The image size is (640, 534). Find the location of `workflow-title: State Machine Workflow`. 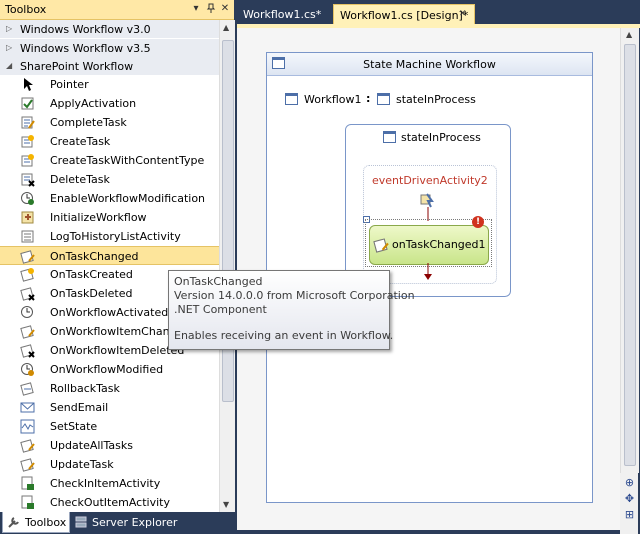

workflow-title: State Machine Workflow is located at coordinates (429, 64).